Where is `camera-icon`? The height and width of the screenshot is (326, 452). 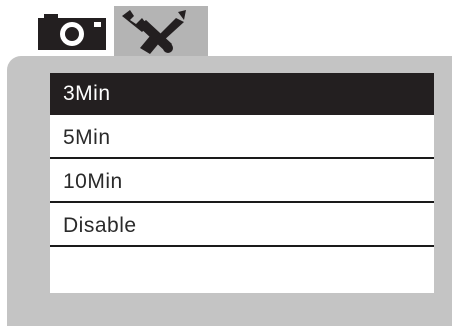
camera-icon is located at coordinates (72, 32).